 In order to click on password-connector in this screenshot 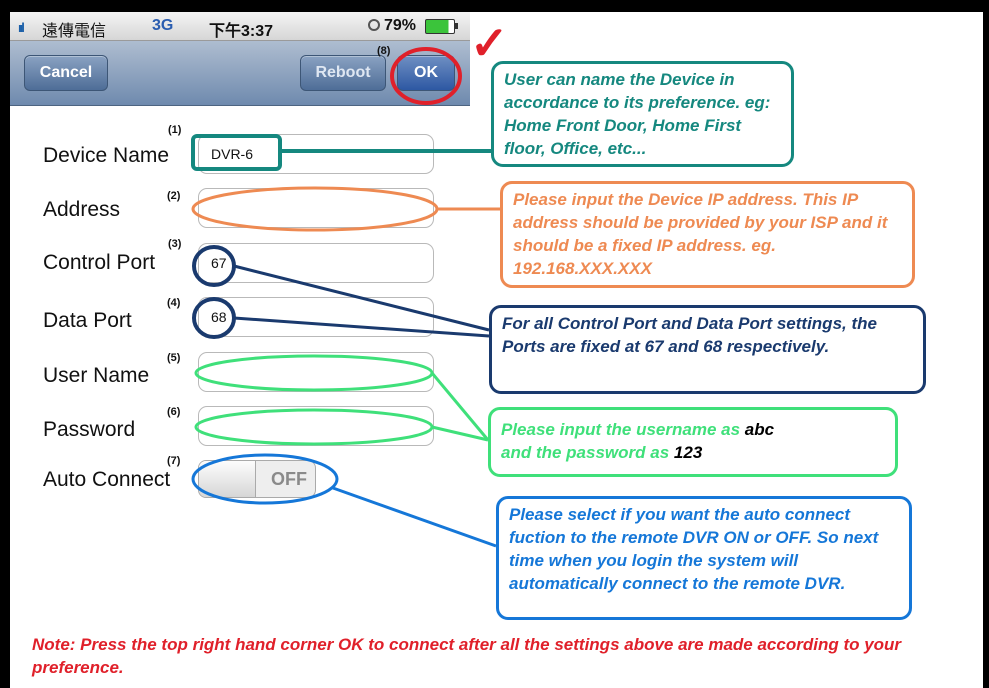, I will do `click(460, 433)`.